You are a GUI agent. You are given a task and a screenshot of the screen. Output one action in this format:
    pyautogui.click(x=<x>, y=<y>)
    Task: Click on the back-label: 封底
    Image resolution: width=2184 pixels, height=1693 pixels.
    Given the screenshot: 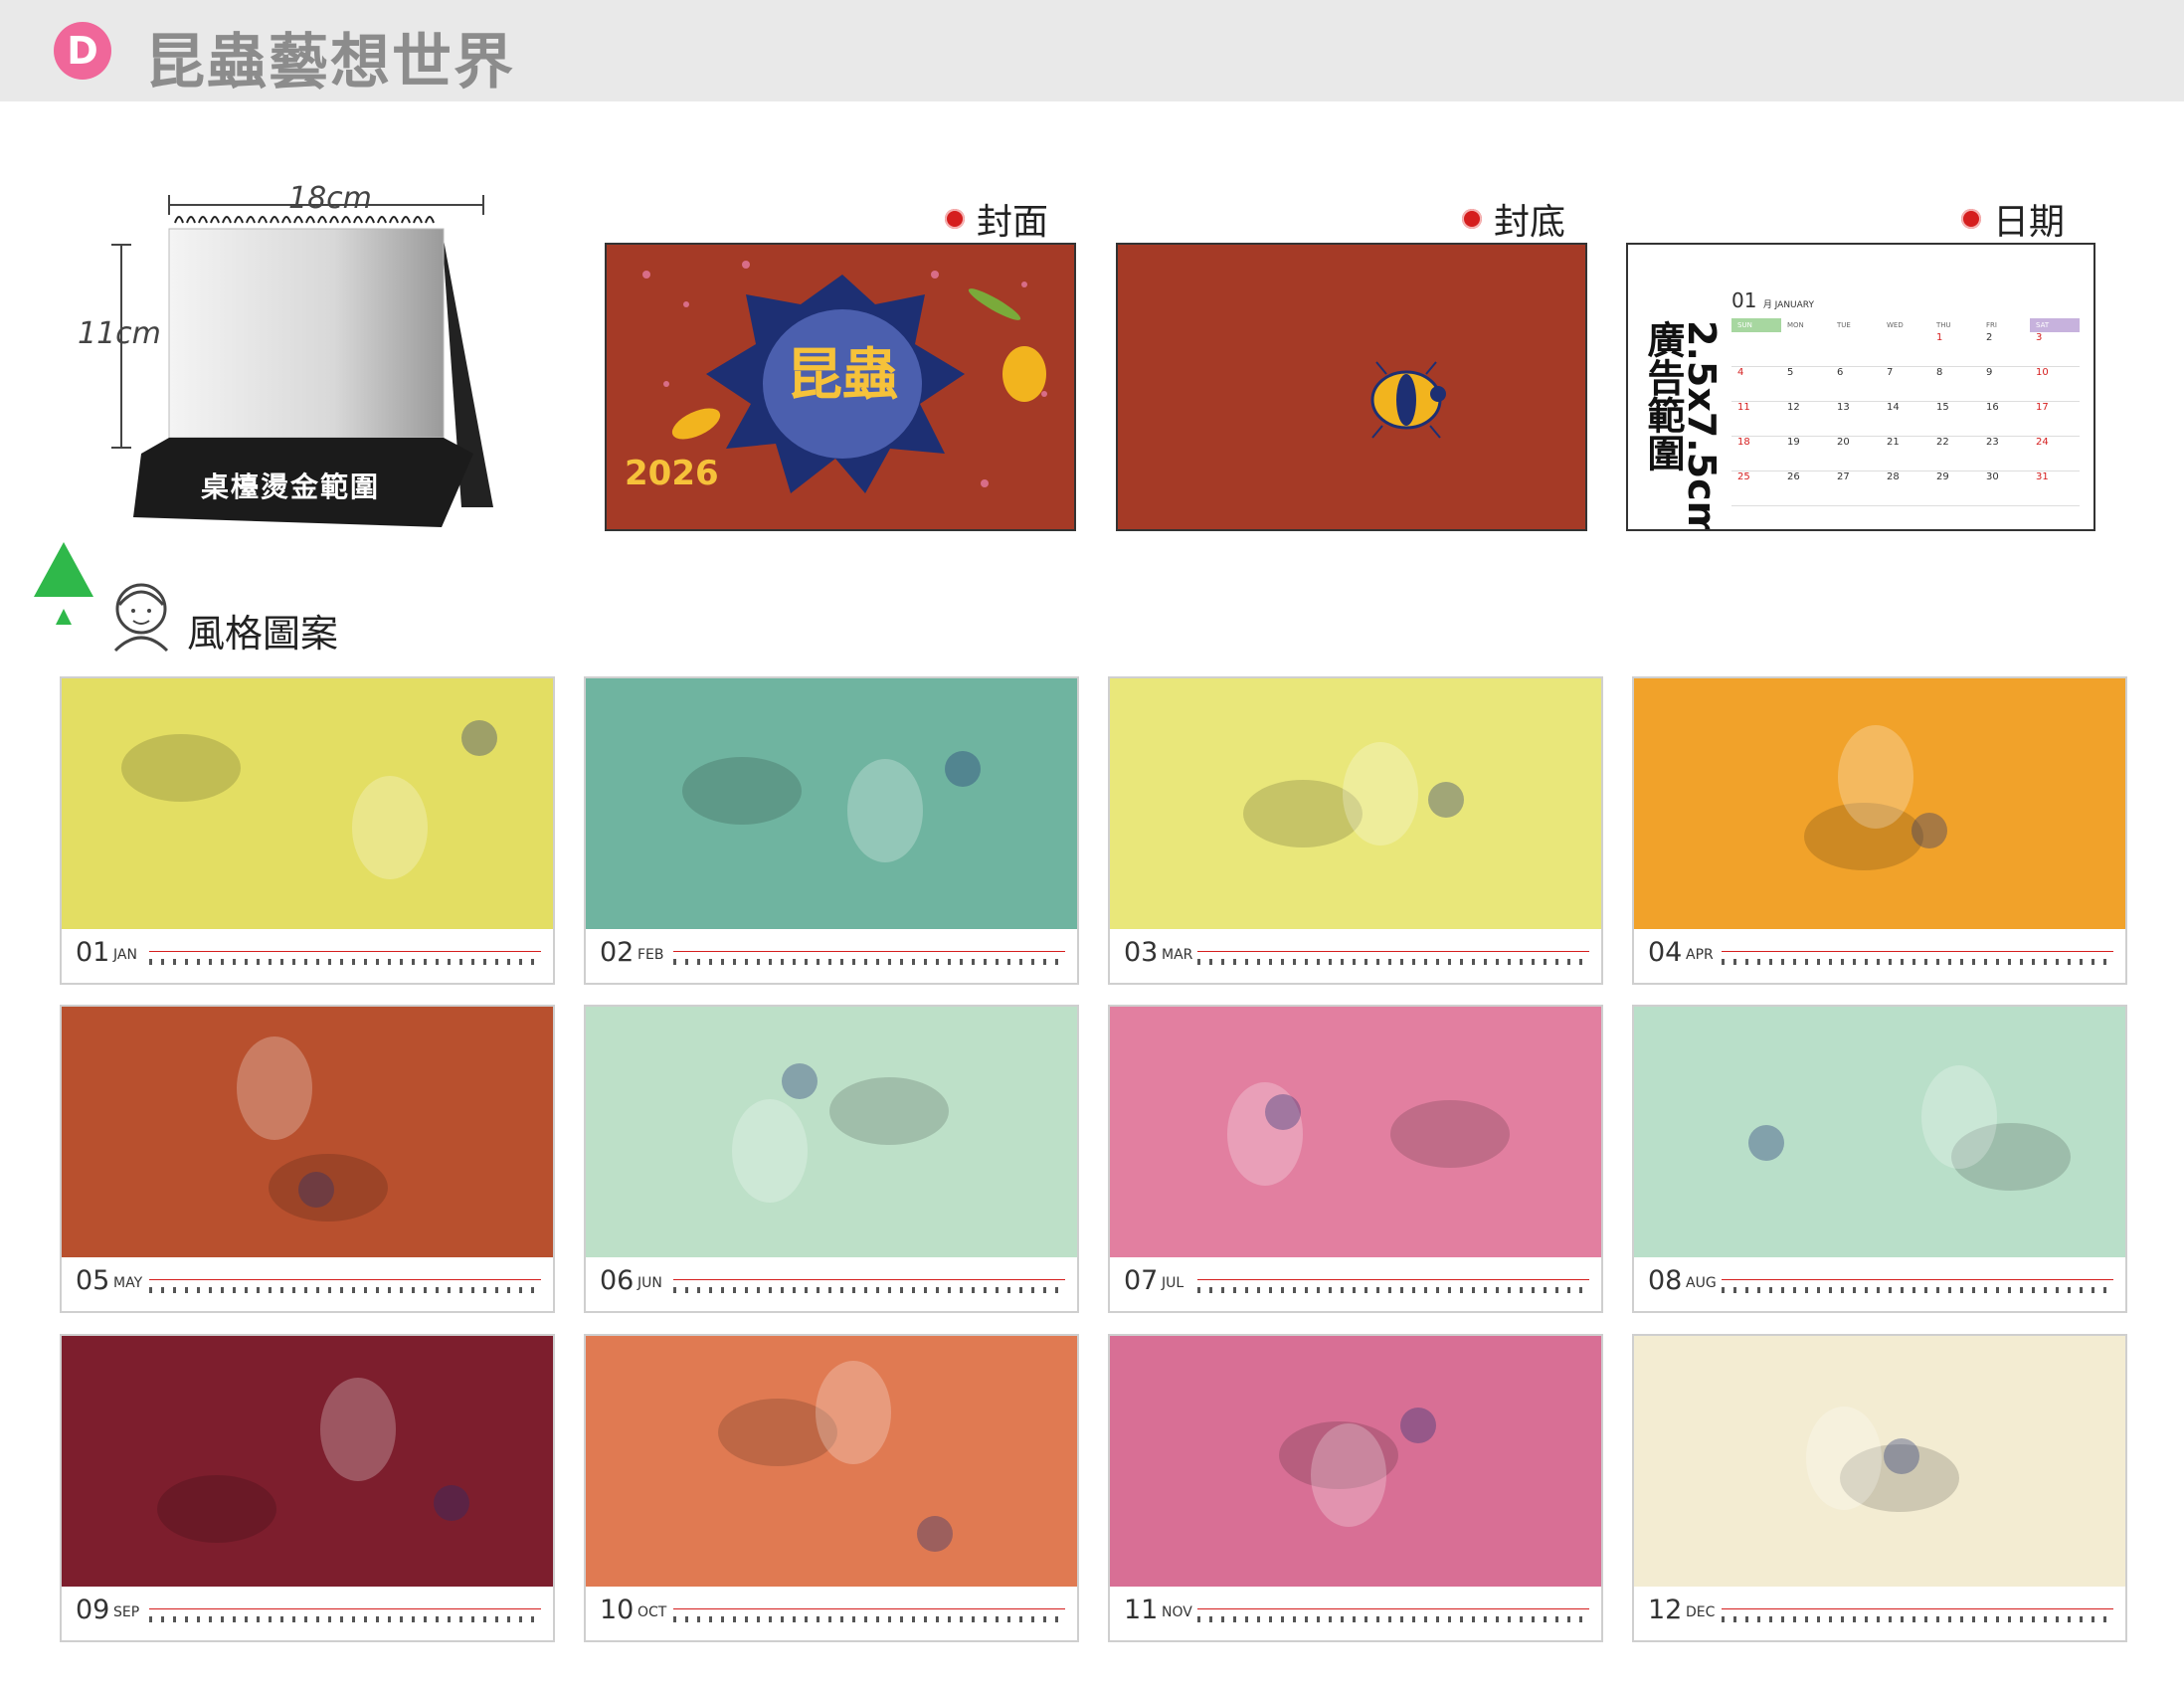 What is the action you would take?
    pyautogui.click(x=1513, y=219)
    